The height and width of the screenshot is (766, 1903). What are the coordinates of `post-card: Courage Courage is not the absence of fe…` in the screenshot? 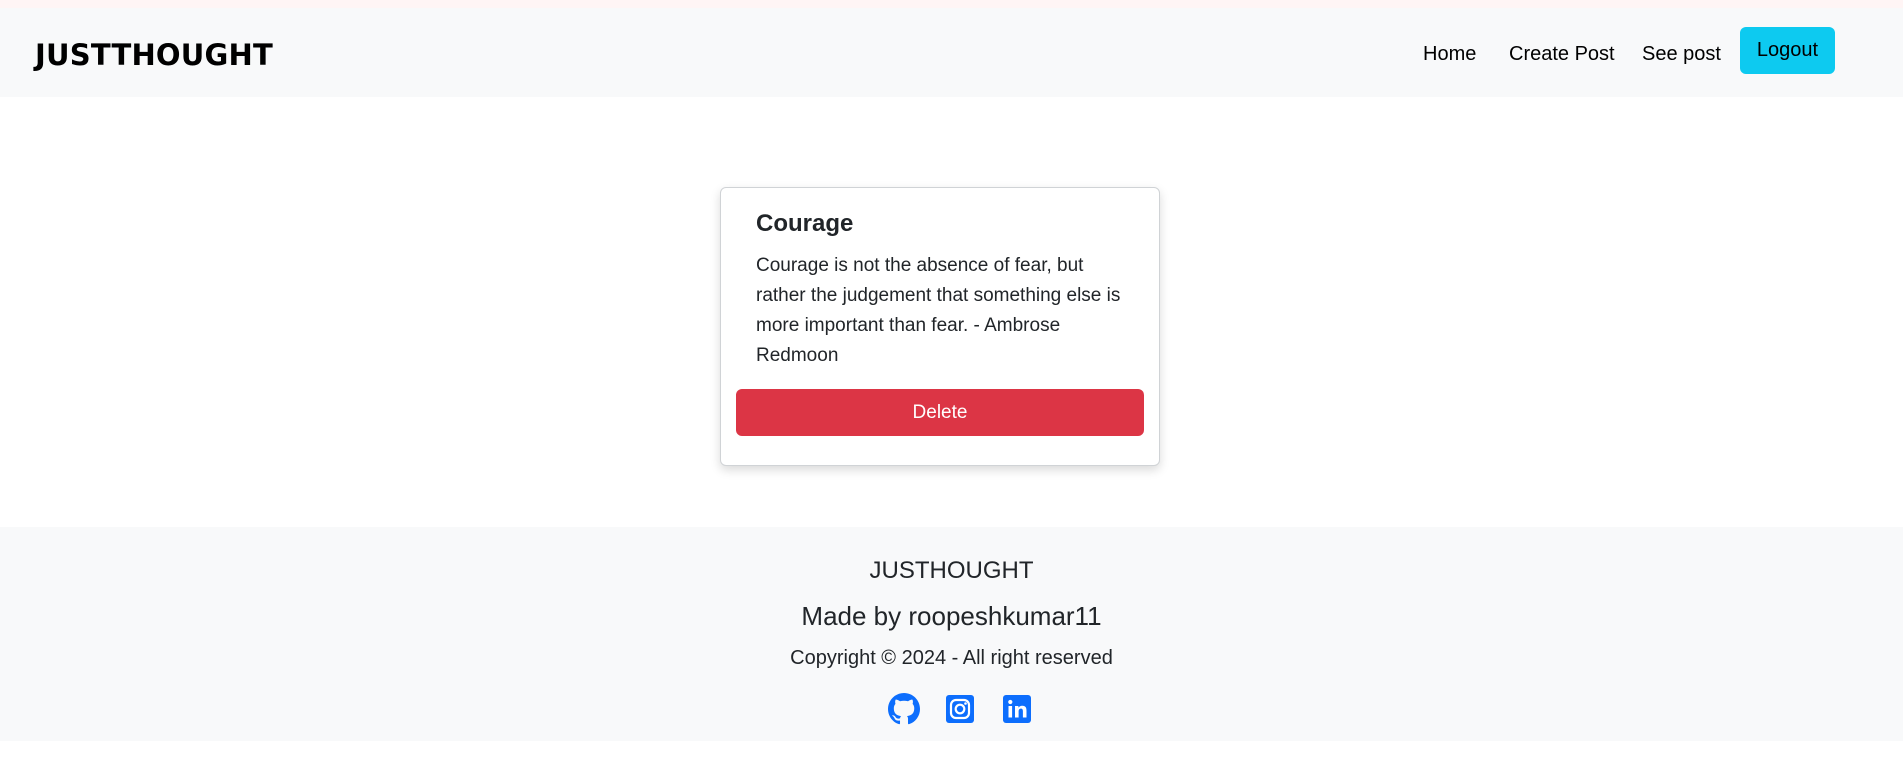 It's located at (940, 326).